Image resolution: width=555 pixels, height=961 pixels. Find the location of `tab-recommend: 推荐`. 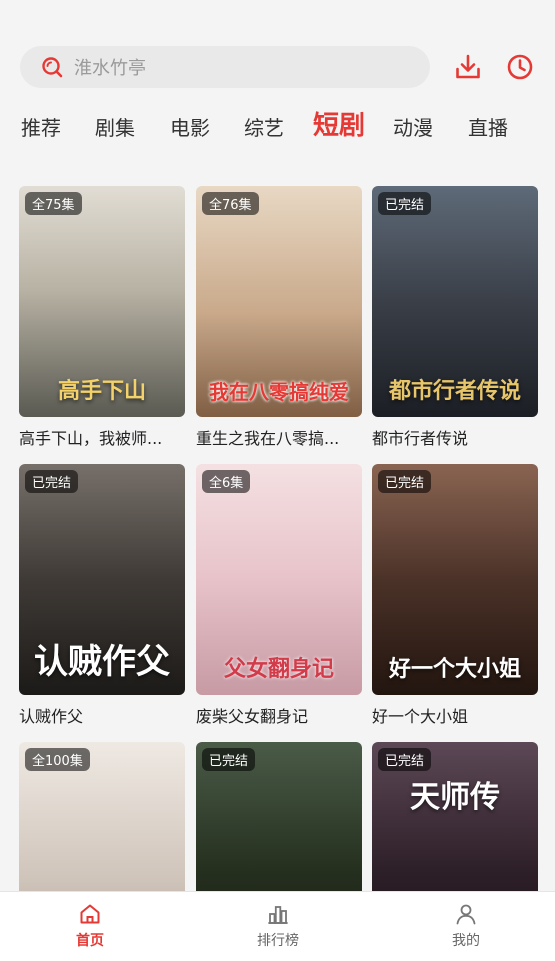

tab-recommend: 推荐 is located at coordinates (41, 128).